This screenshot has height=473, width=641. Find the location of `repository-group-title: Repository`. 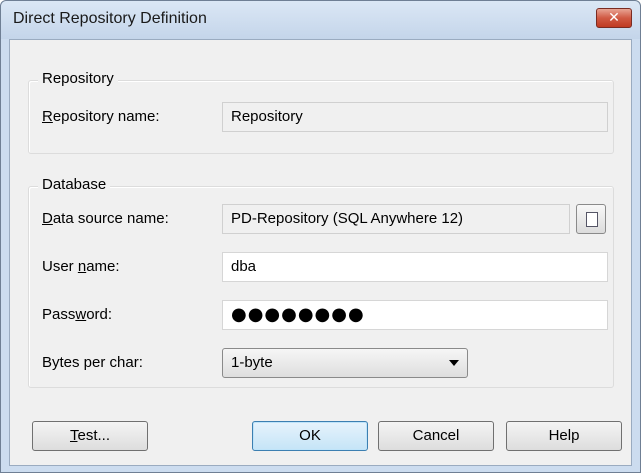

repository-group-title: Repository is located at coordinates (78, 78).